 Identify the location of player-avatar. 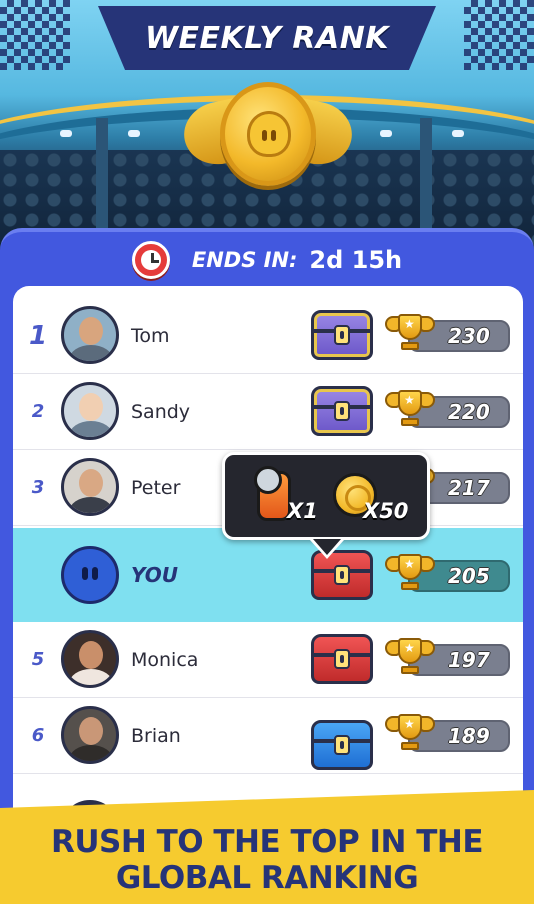
(90, 575).